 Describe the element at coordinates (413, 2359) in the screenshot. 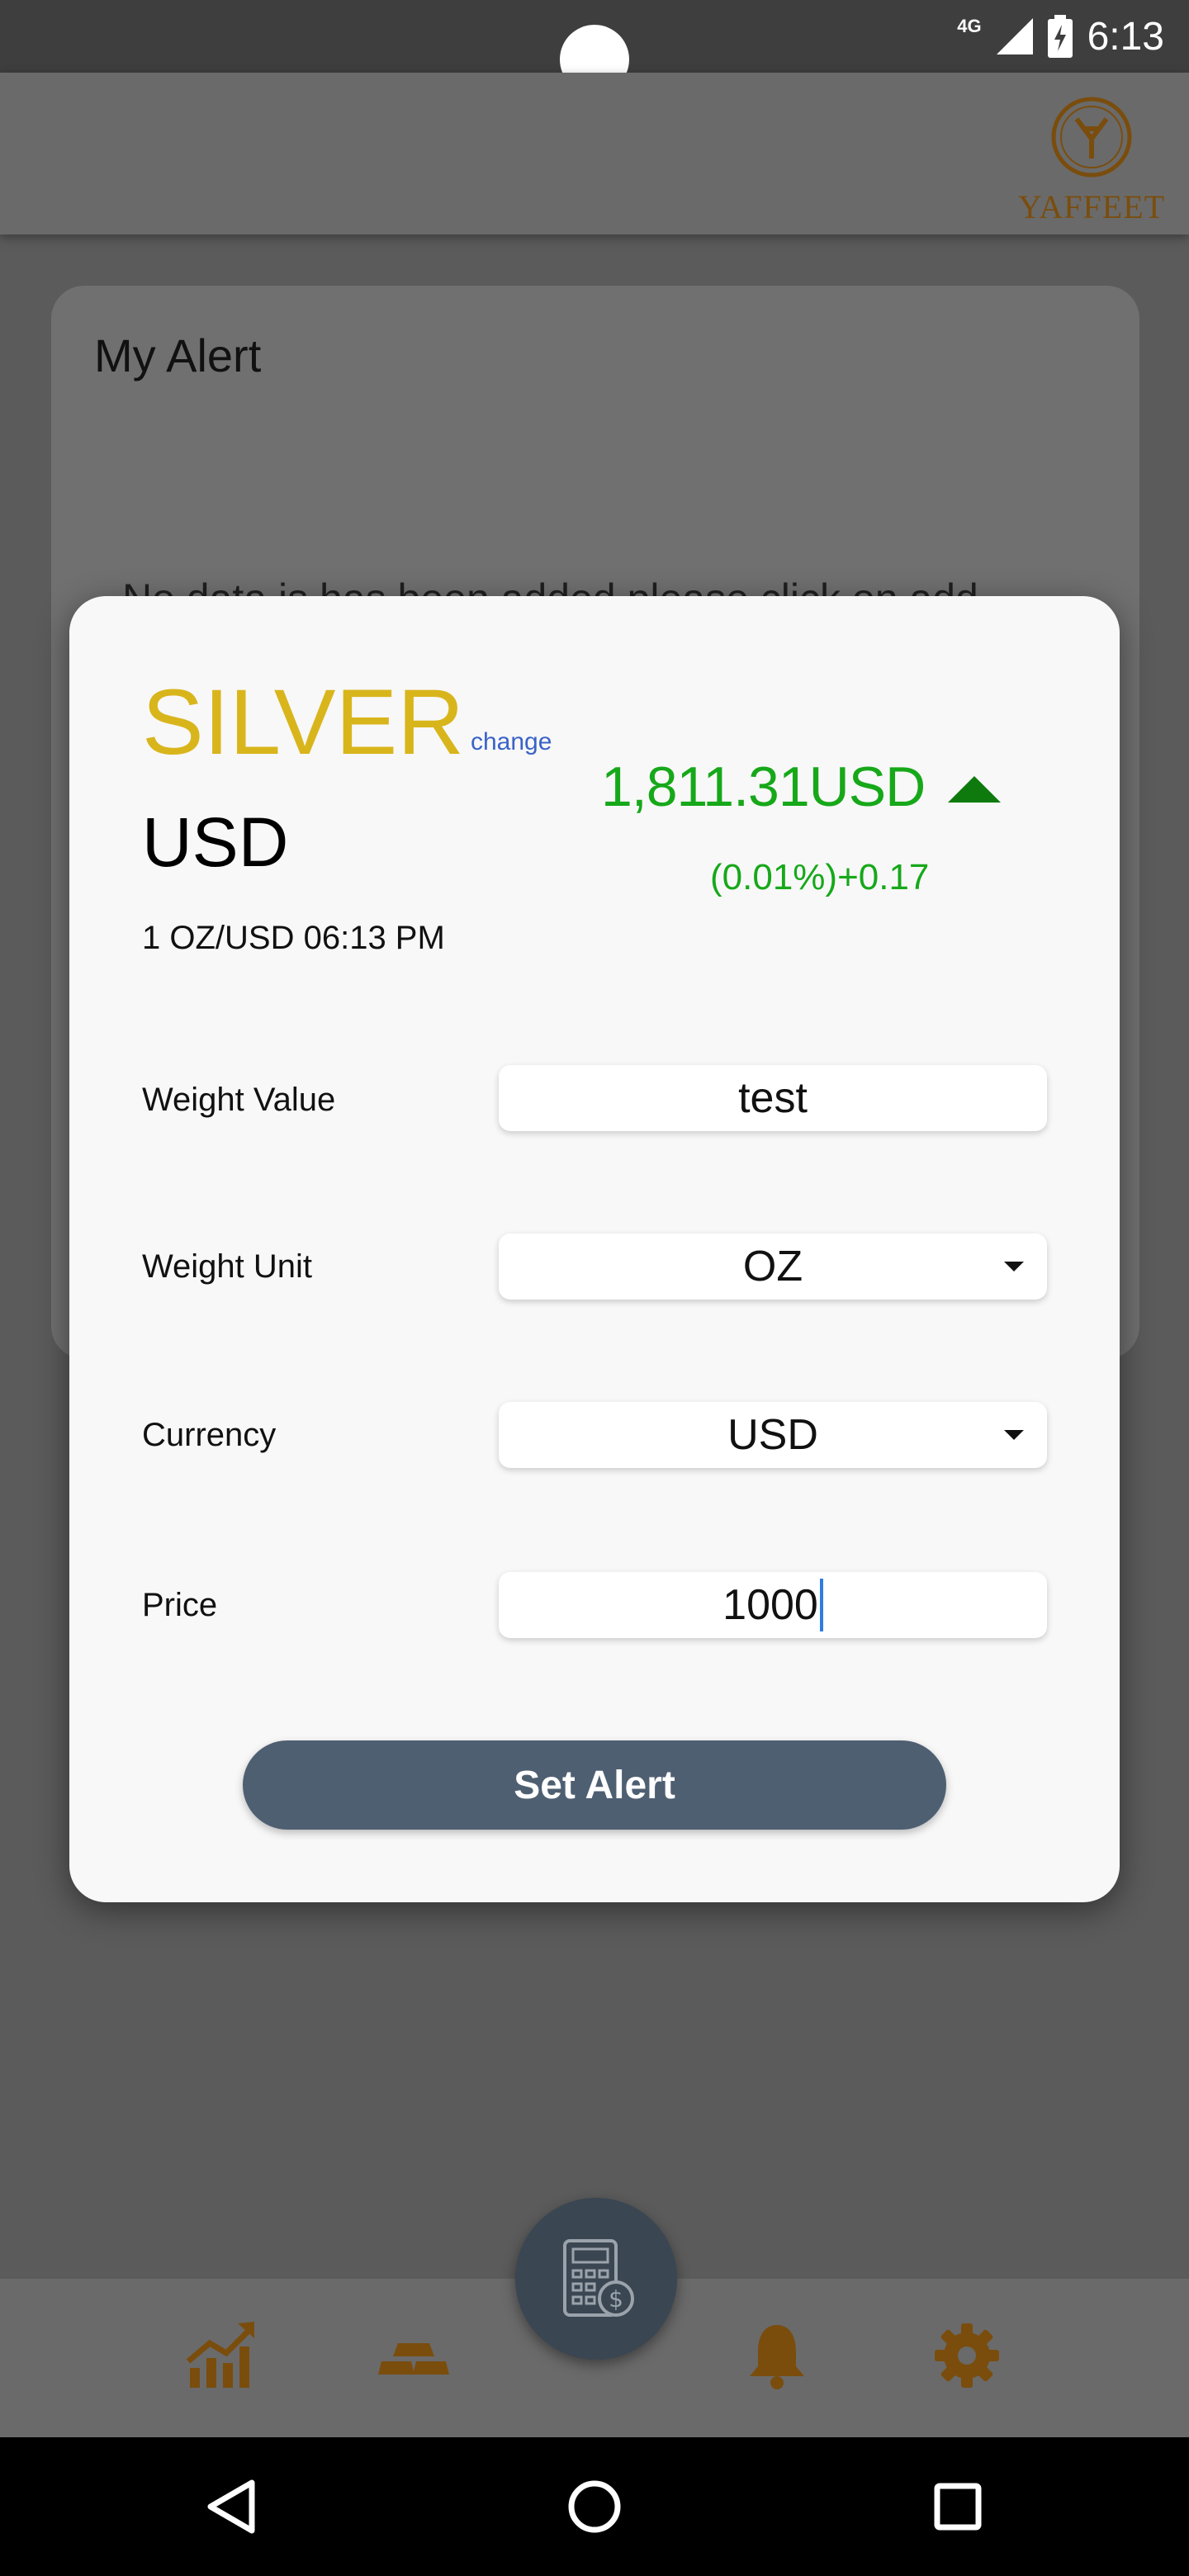

I see `gold-bars-icon` at that location.